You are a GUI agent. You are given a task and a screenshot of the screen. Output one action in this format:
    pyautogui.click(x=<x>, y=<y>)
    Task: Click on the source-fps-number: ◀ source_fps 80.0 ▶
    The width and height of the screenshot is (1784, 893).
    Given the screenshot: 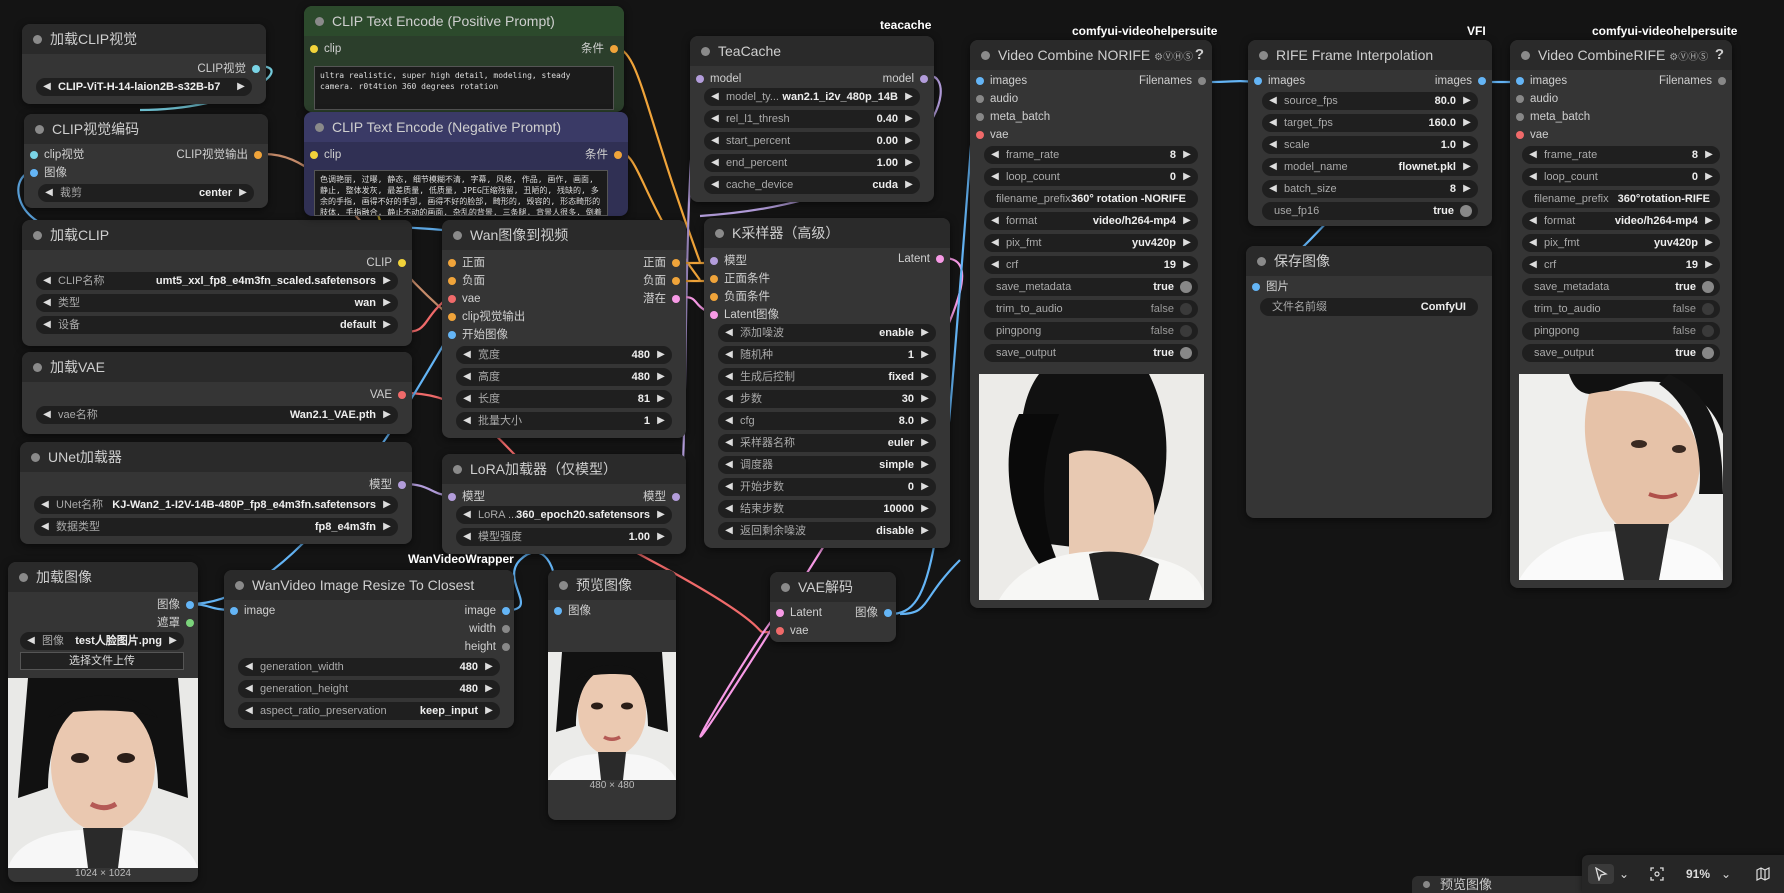 What is the action you would take?
    pyautogui.click(x=1370, y=101)
    